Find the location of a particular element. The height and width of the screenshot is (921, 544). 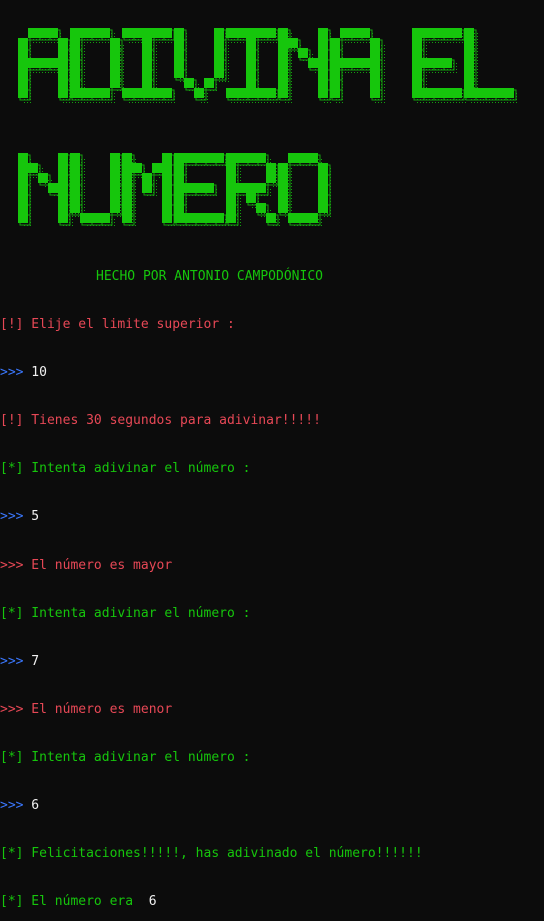

console-line: [!] Elije el limite superior : is located at coordinates (117, 325).